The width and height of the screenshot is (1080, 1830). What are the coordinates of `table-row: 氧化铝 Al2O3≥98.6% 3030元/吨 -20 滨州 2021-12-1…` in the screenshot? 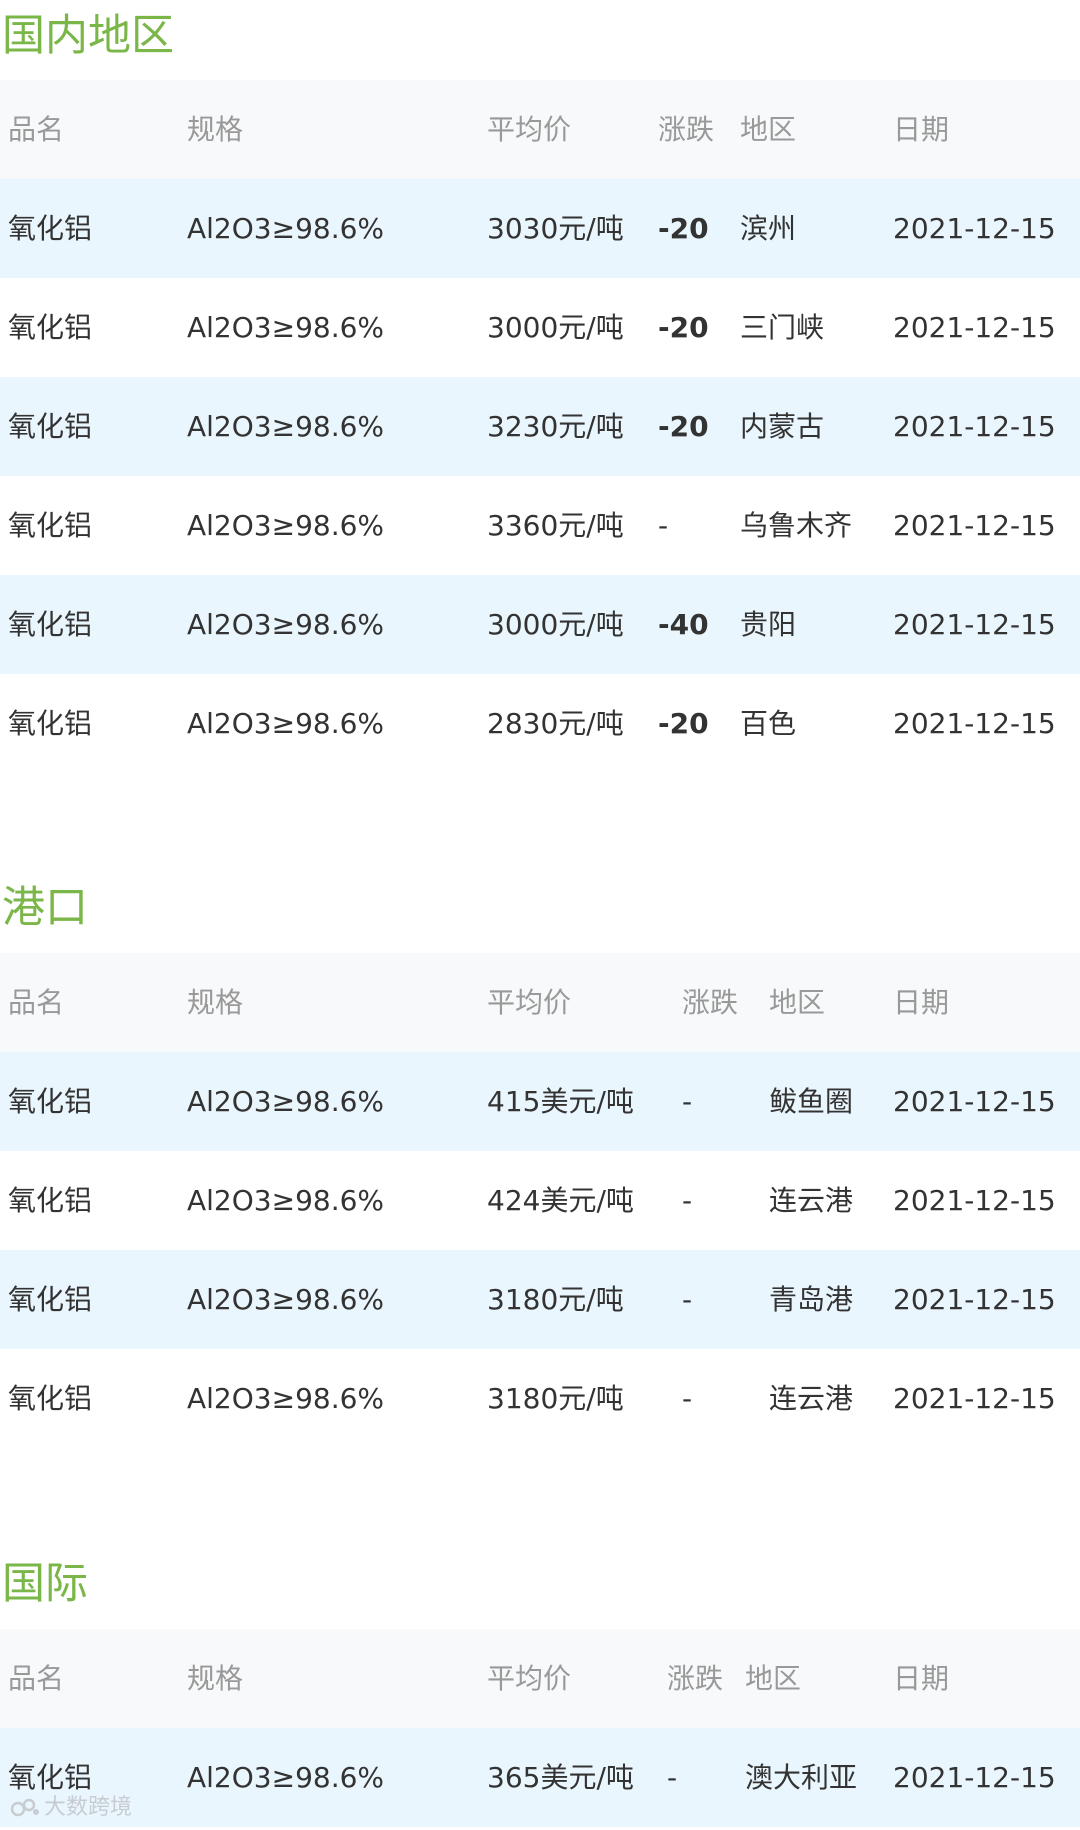 It's located at (540, 228).